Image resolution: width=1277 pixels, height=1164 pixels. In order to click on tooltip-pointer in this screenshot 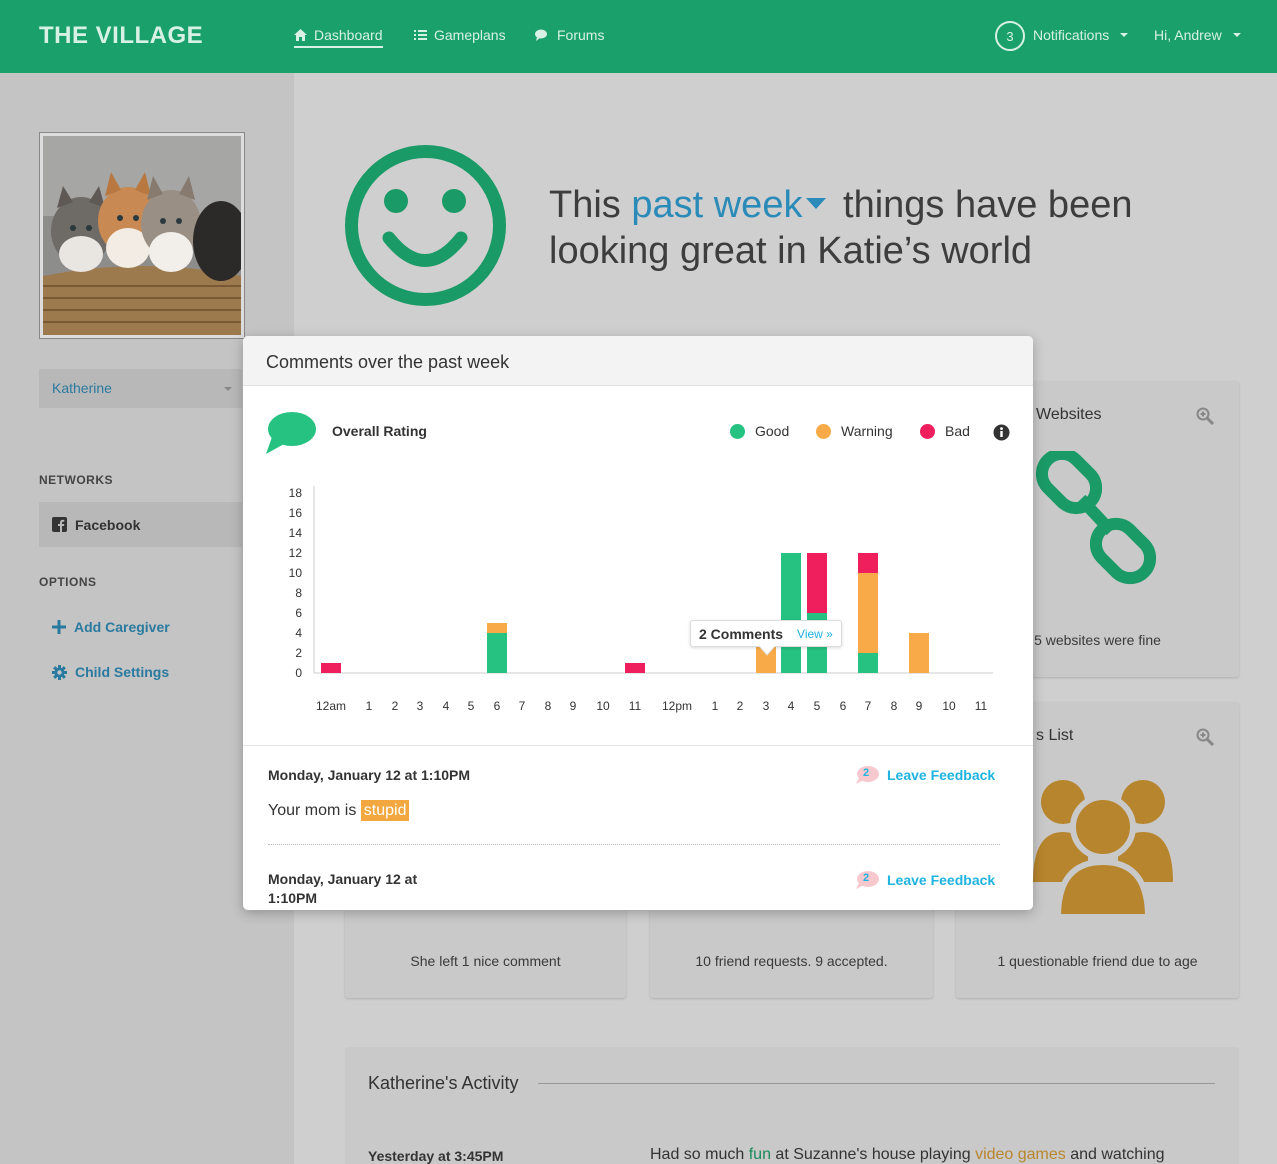, I will do `click(767, 651)`.